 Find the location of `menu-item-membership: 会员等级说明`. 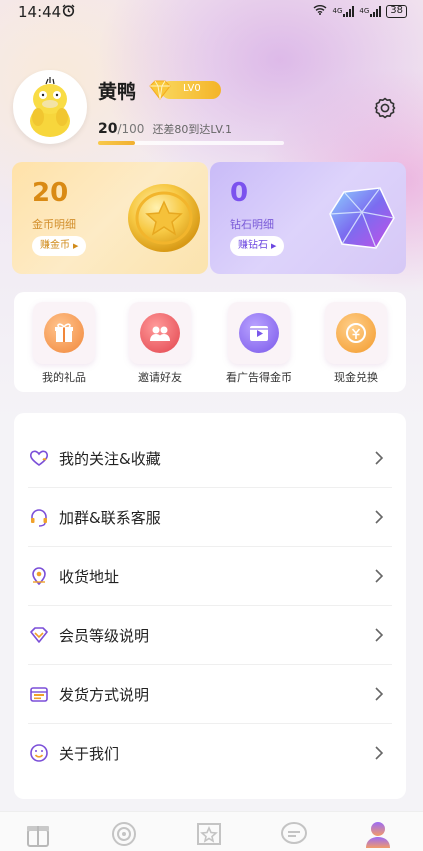

menu-item-membership: 会员等级说明 is located at coordinates (210, 635).